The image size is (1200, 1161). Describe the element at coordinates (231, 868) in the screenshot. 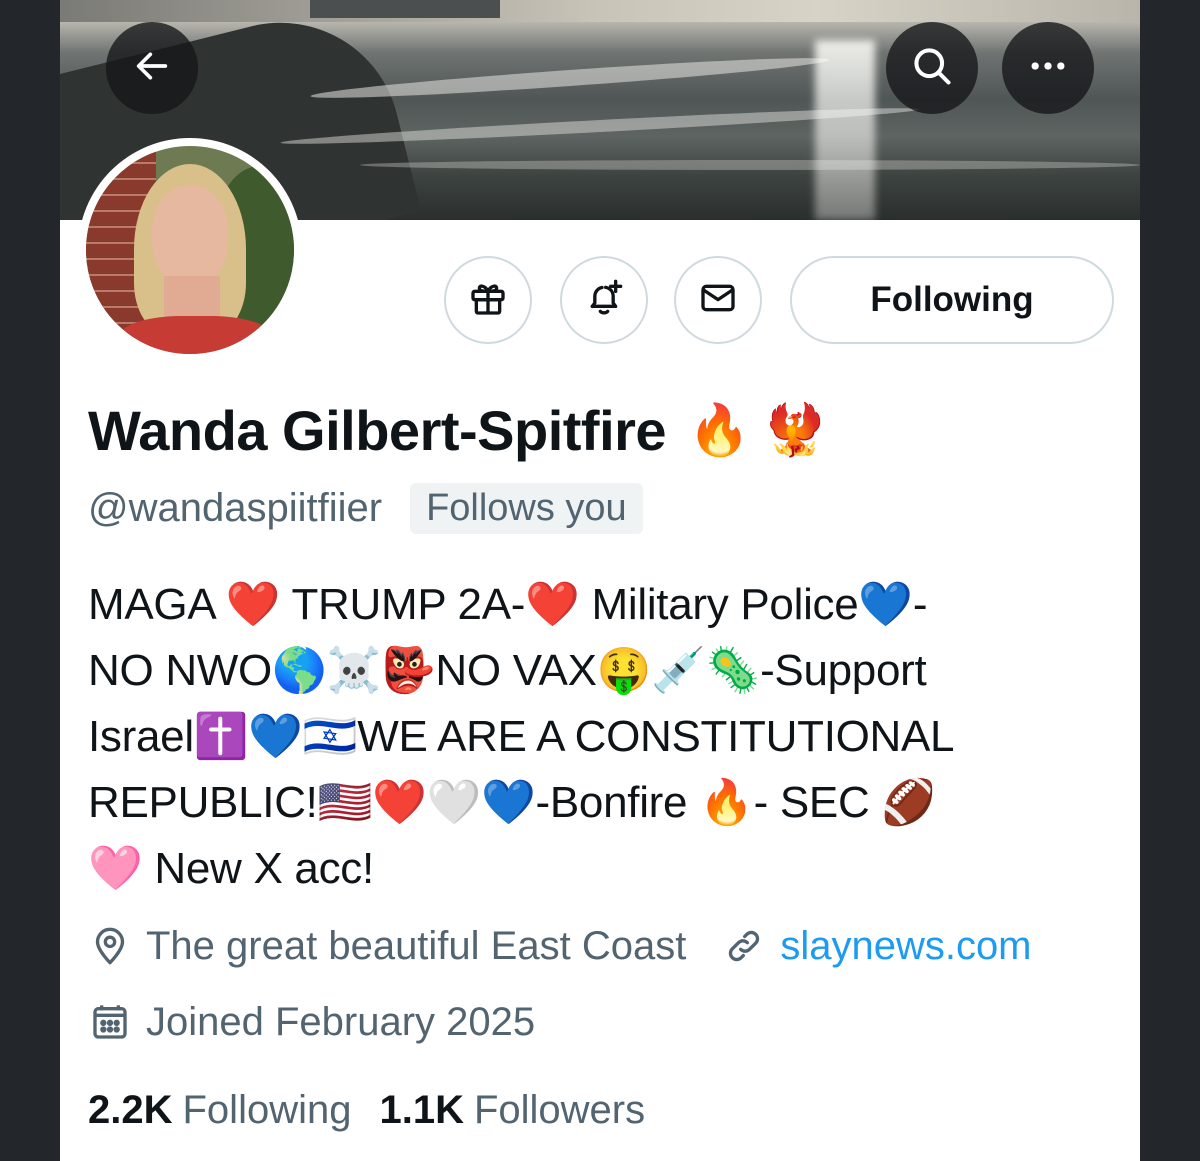

I see `bio-line: 🩷 New X acc!` at that location.